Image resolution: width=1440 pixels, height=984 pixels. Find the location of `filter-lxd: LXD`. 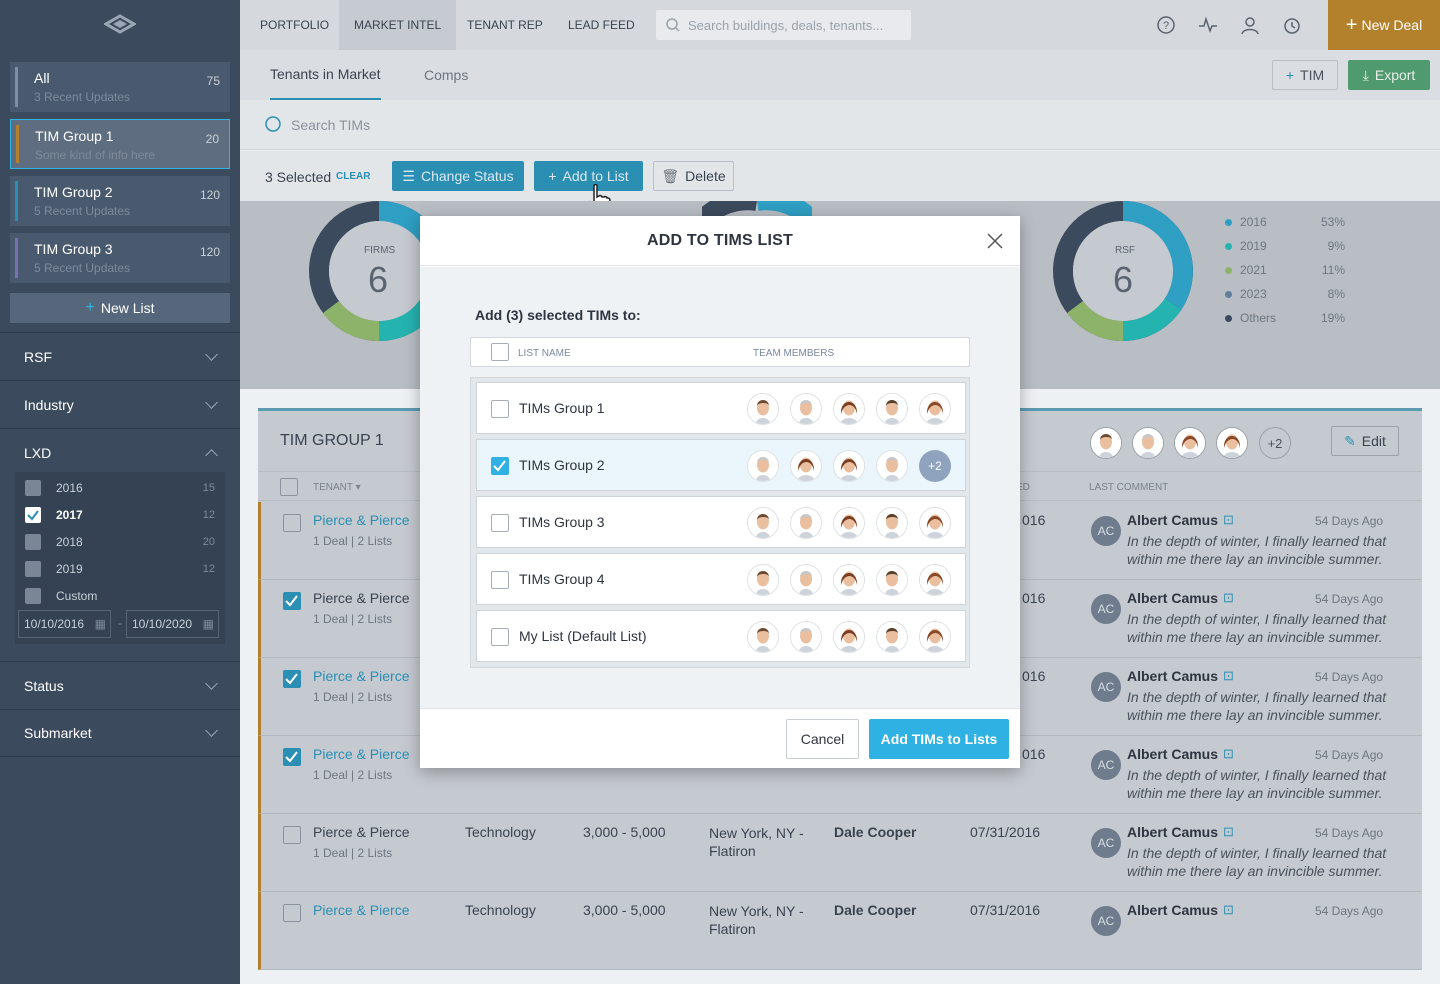

filter-lxd: LXD is located at coordinates (120, 452).